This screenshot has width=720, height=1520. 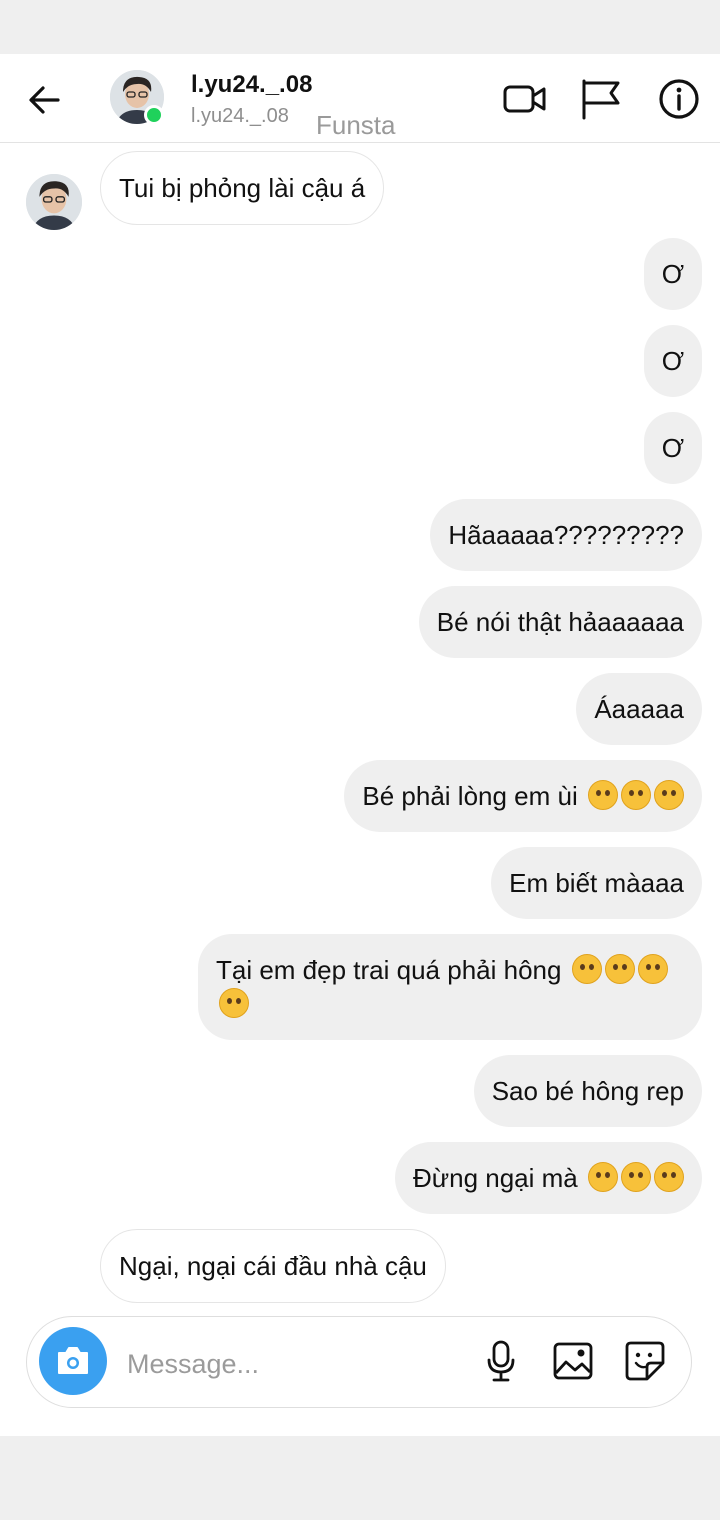 What do you see at coordinates (154, 115) in the screenshot?
I see `online-status-dot` at bounding box center [154, 115].